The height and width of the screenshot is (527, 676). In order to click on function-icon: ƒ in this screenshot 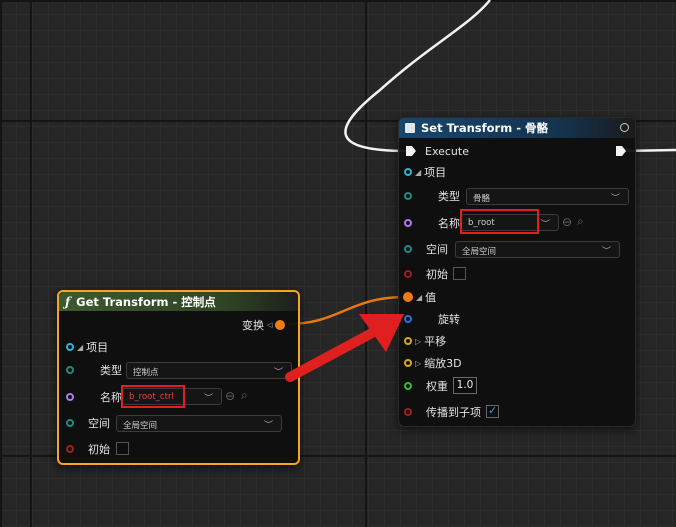, I will do `click(68, 301)`.